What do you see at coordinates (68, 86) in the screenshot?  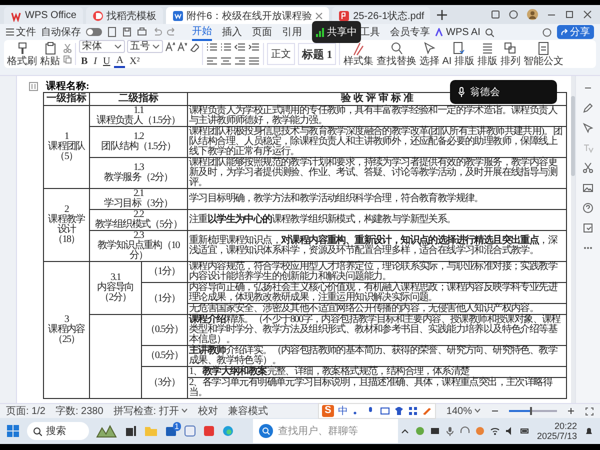 I see `course-name-label: 课程名称:` at bounding box center [68, 86].